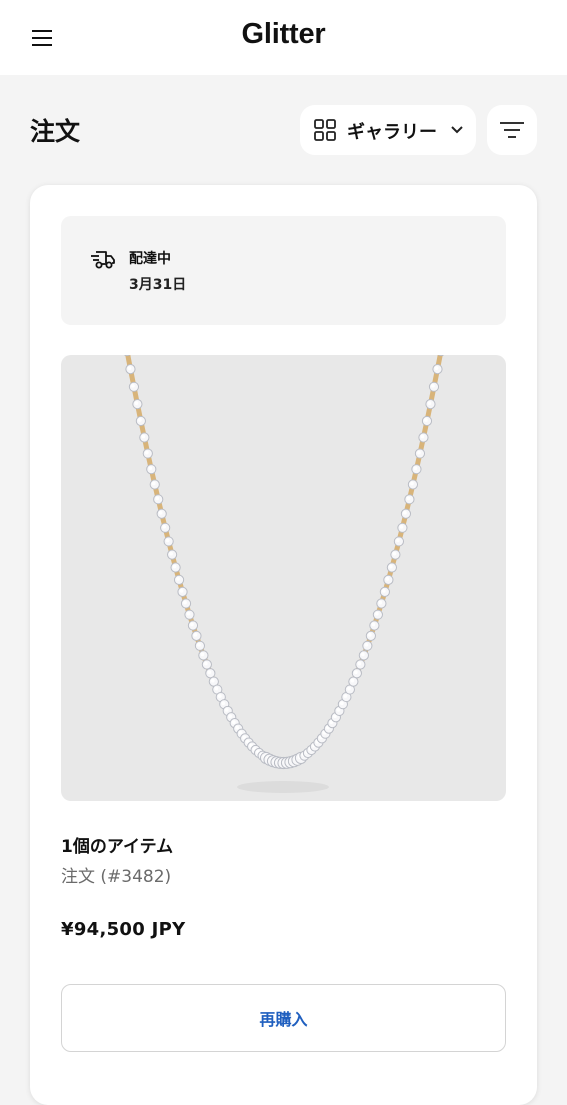 This screenshot has width=567, height=1105. Describe the element at coordinates (116, 877) in the screenshot. I see `order-number: 注文 (#3482)` at that location.